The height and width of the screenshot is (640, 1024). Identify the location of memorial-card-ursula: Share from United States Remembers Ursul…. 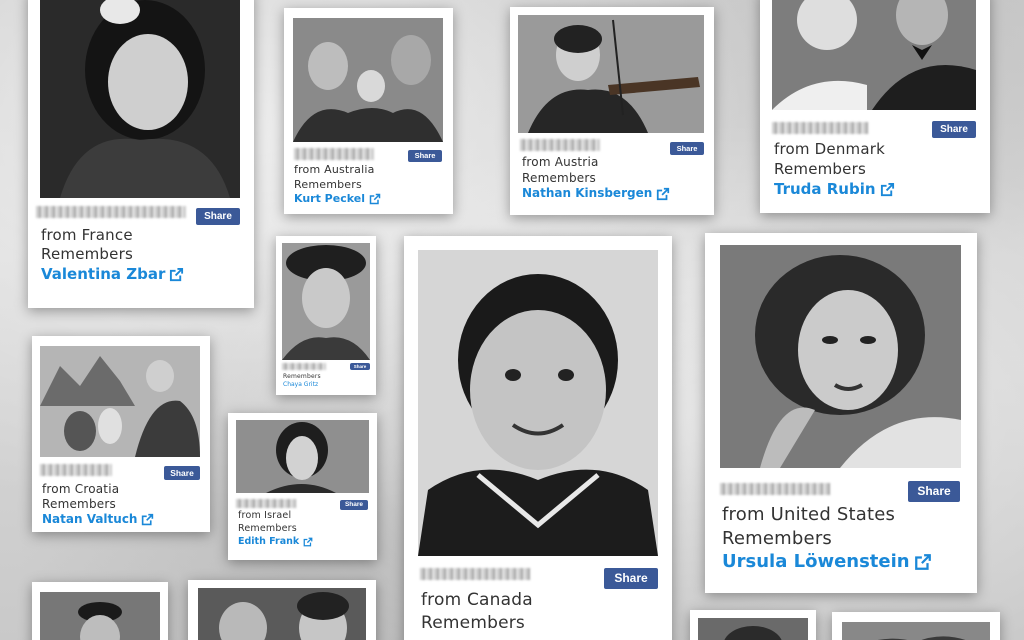
(841, 413).